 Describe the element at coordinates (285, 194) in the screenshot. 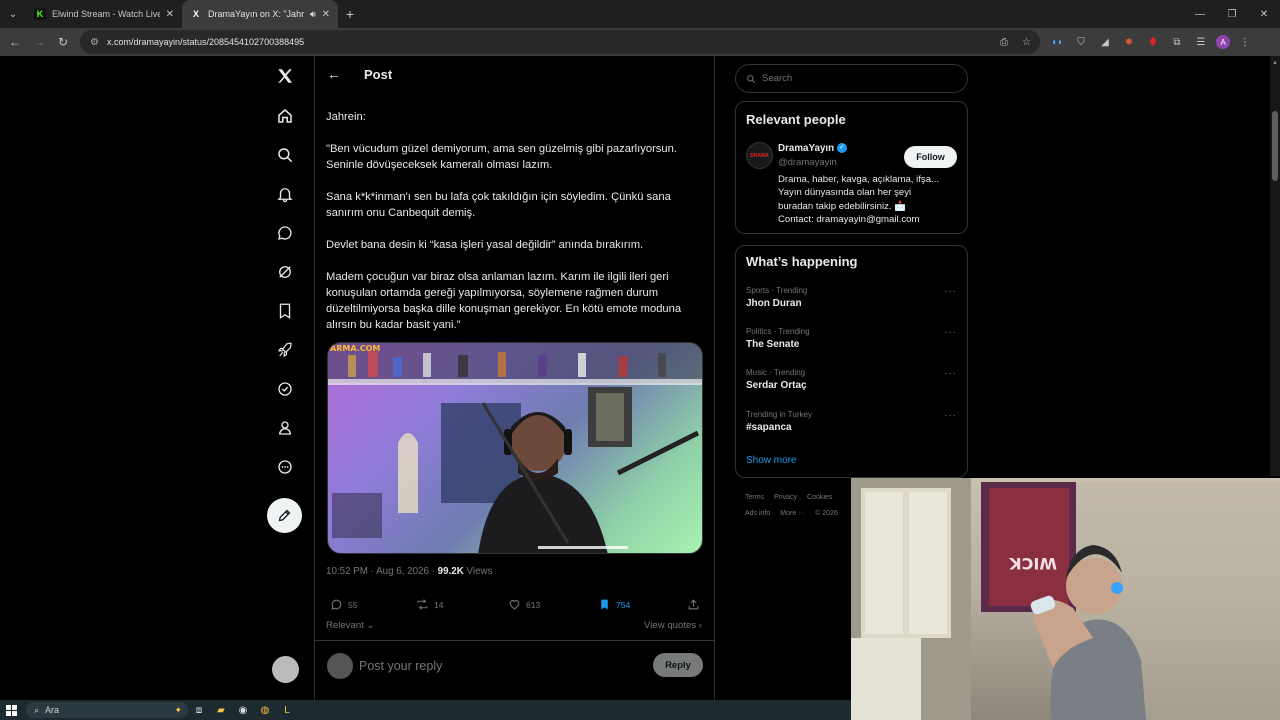

I see `notifications-bell-icon` at that location.